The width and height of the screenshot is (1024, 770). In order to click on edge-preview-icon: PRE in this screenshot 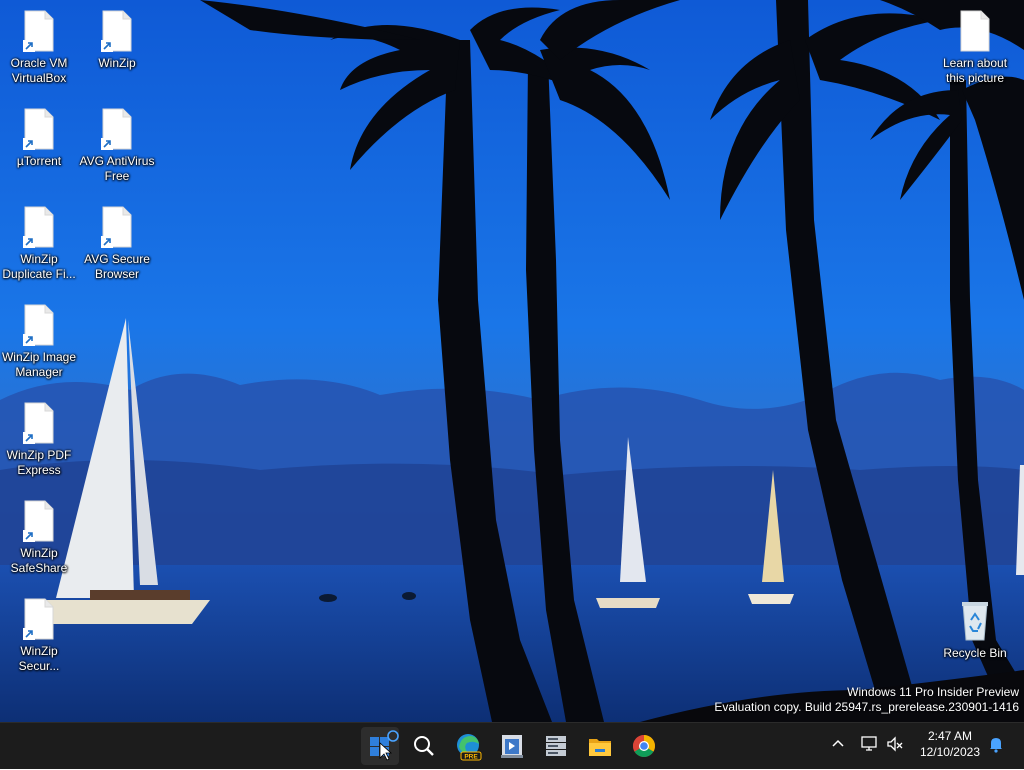, I will do `click(469, 747)`.